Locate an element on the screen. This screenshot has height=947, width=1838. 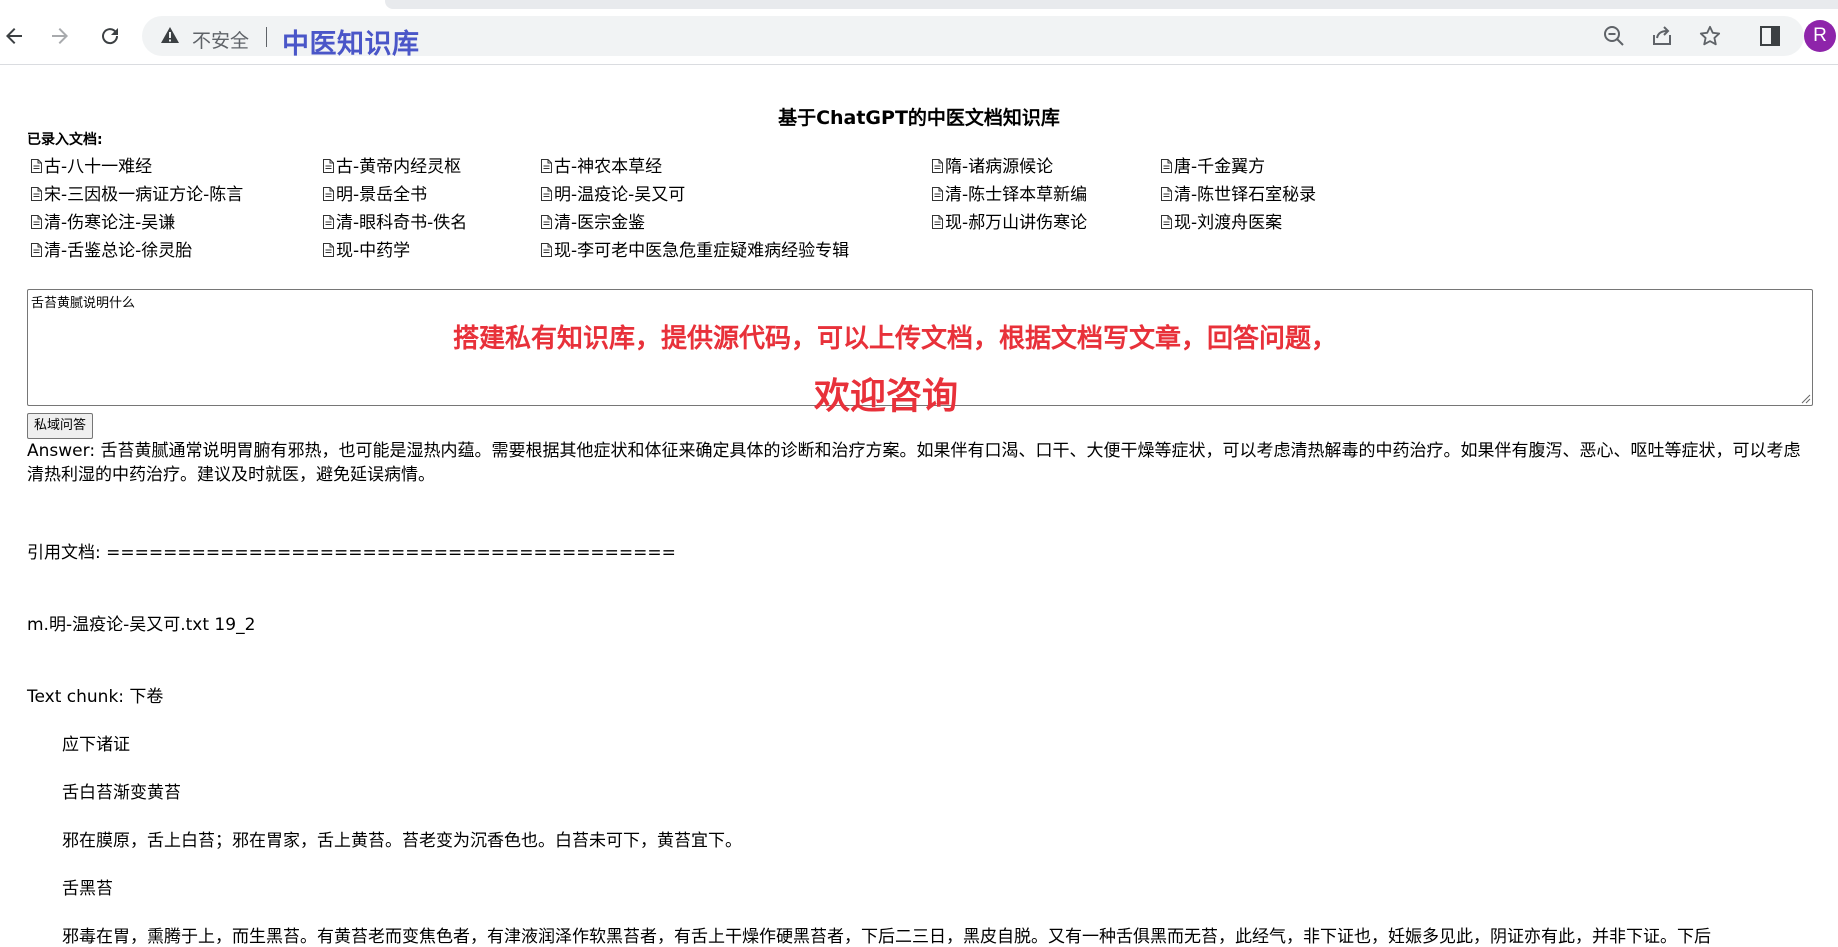
private-qa-button: 私域问答 is located at coordinates (60, 426).